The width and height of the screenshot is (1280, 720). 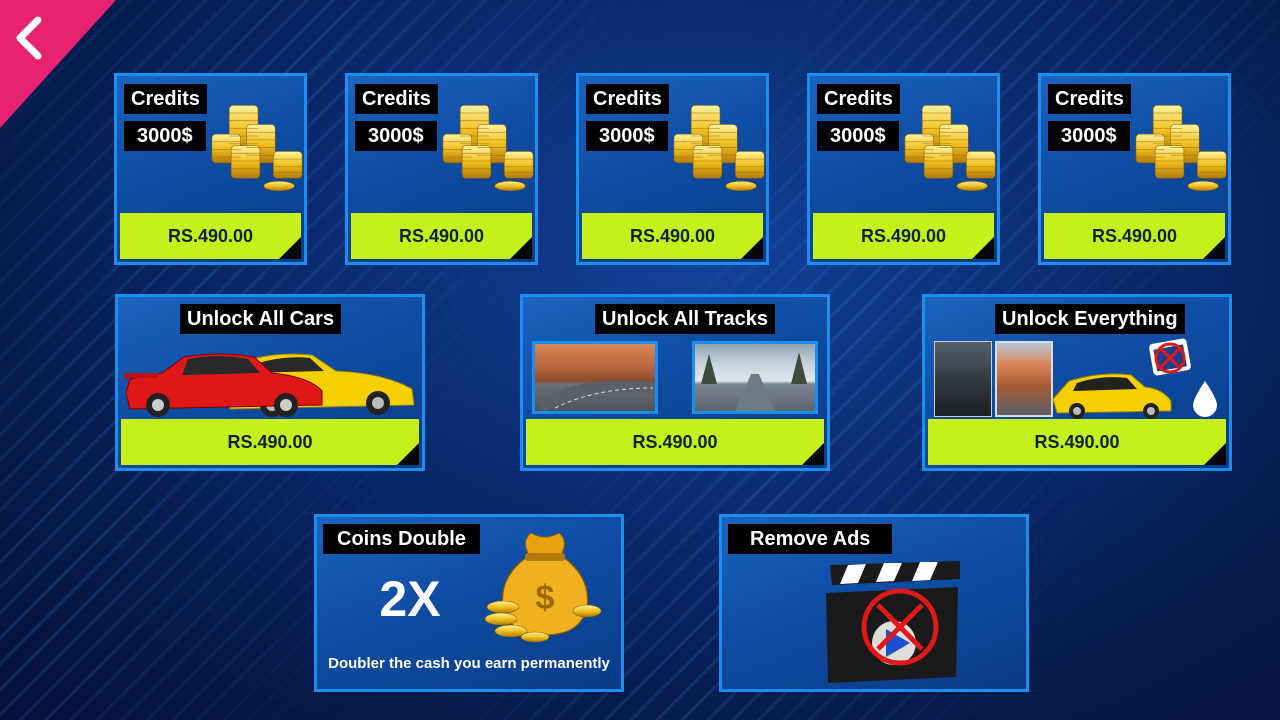 I want to click on credits-pack-4: Credits 3000$ RS.490.00, so click(x=903, y=169).